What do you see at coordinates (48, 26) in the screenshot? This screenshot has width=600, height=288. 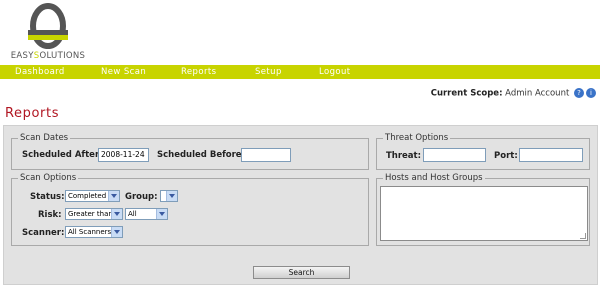 I see `logo-ring-icon` at bounding box center [48, 26].